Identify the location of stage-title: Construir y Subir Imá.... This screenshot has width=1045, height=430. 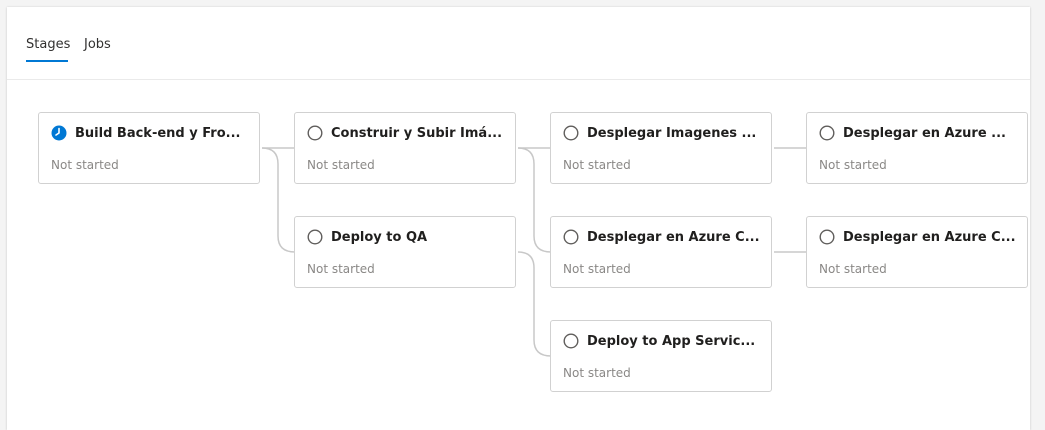
(417, 133).